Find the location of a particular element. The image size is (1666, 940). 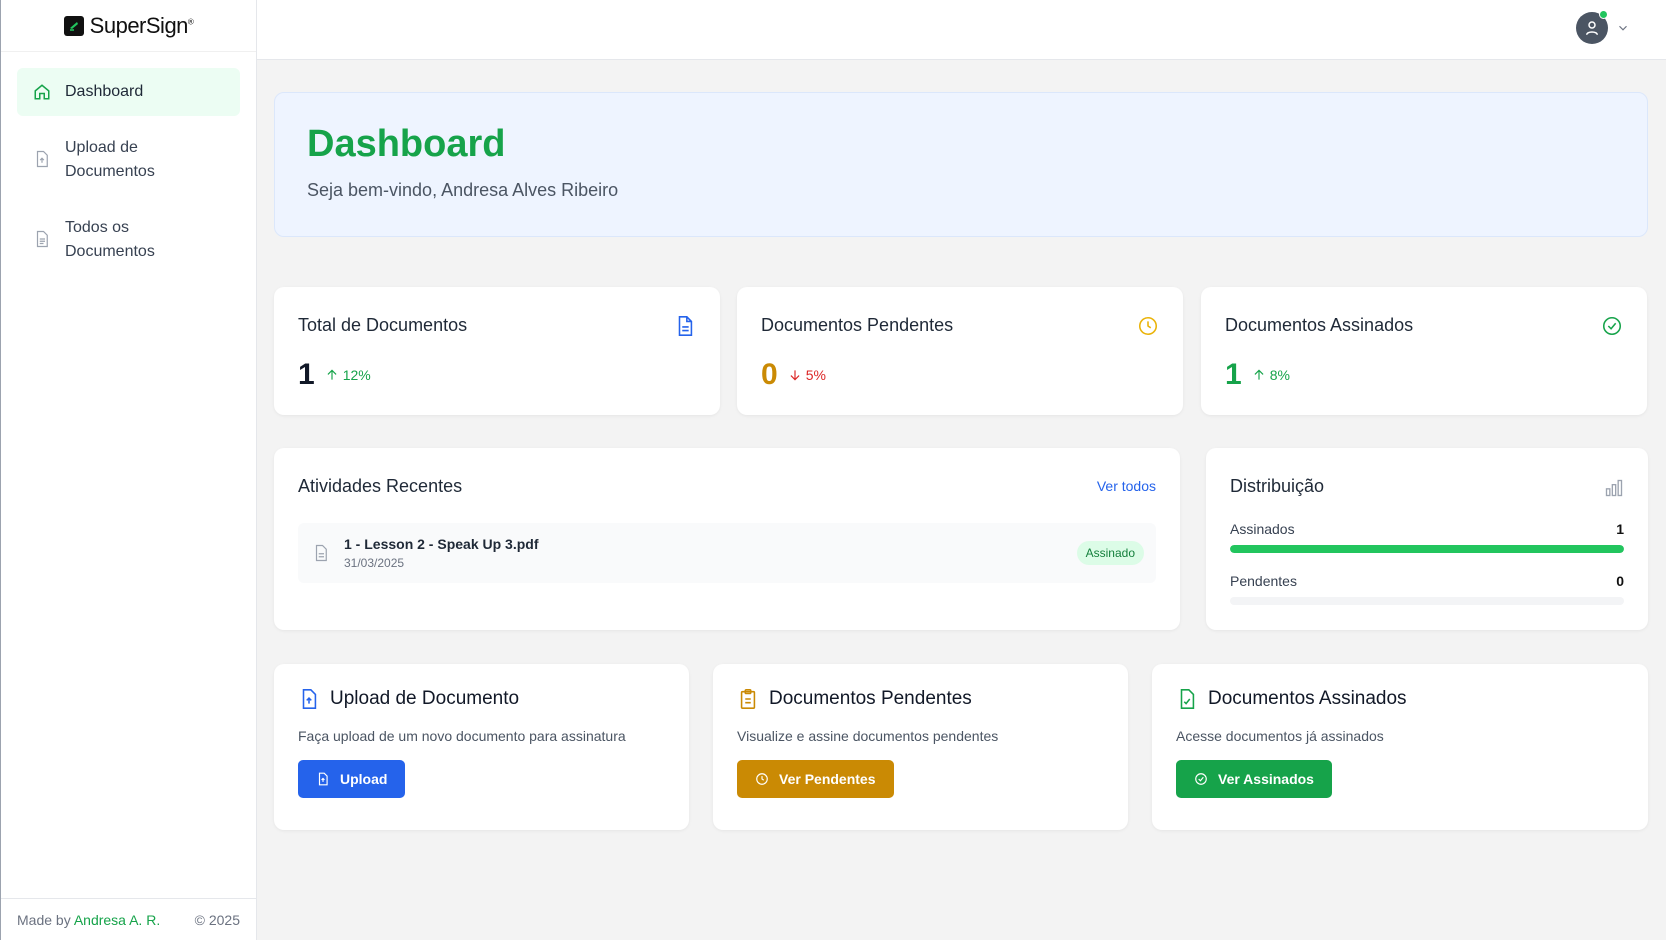

document-name: 1 - Lesson 2 - Speak Up 3.pdf is located at coordinates (441, 544).